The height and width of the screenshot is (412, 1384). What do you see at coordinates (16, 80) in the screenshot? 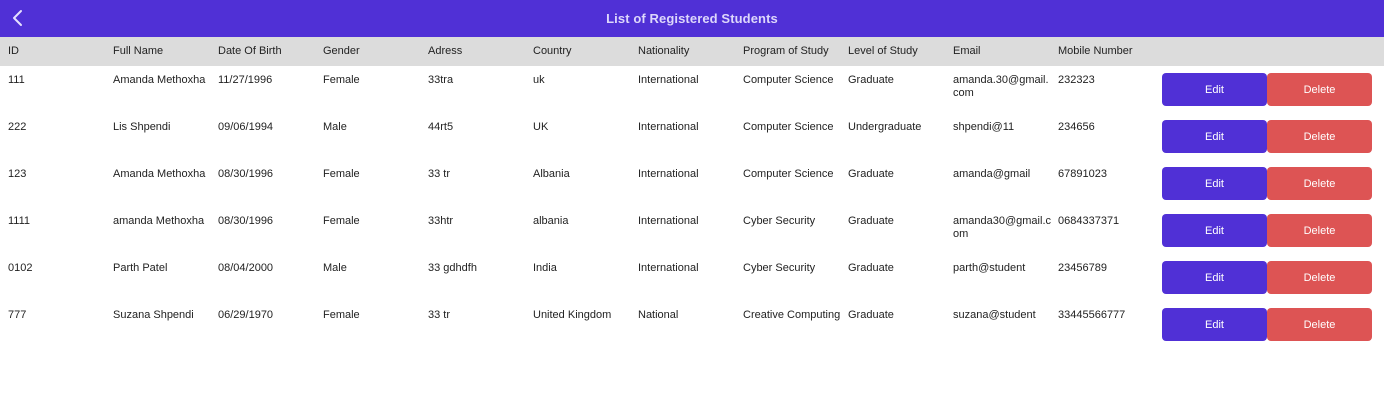
I see `cell-id: 111` at bounding box center [16, 80].